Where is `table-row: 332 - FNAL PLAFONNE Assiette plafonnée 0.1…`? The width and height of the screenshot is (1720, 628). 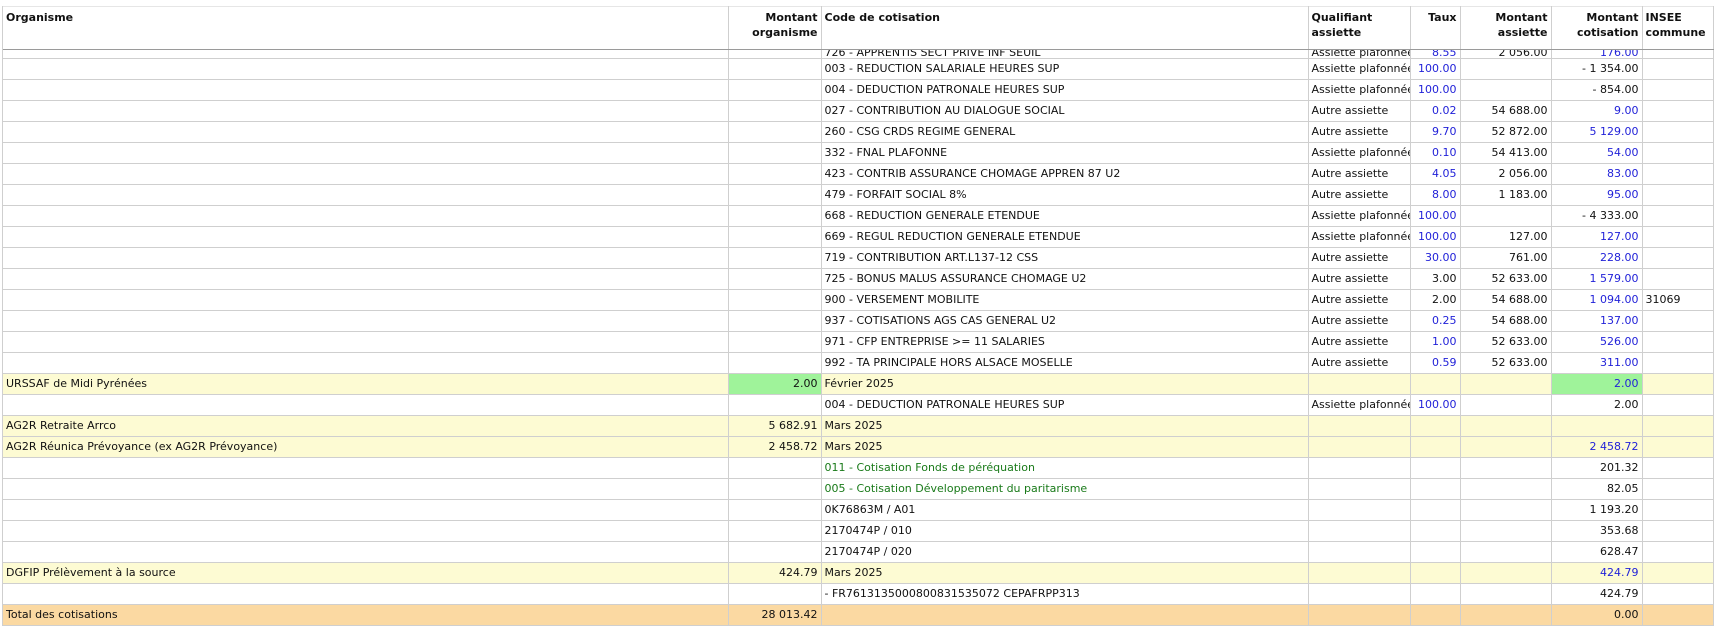
table-row: 332 - FNAL PLAFONNE Assiette plafonnée 0.1… is located at coordinates (858, 153).